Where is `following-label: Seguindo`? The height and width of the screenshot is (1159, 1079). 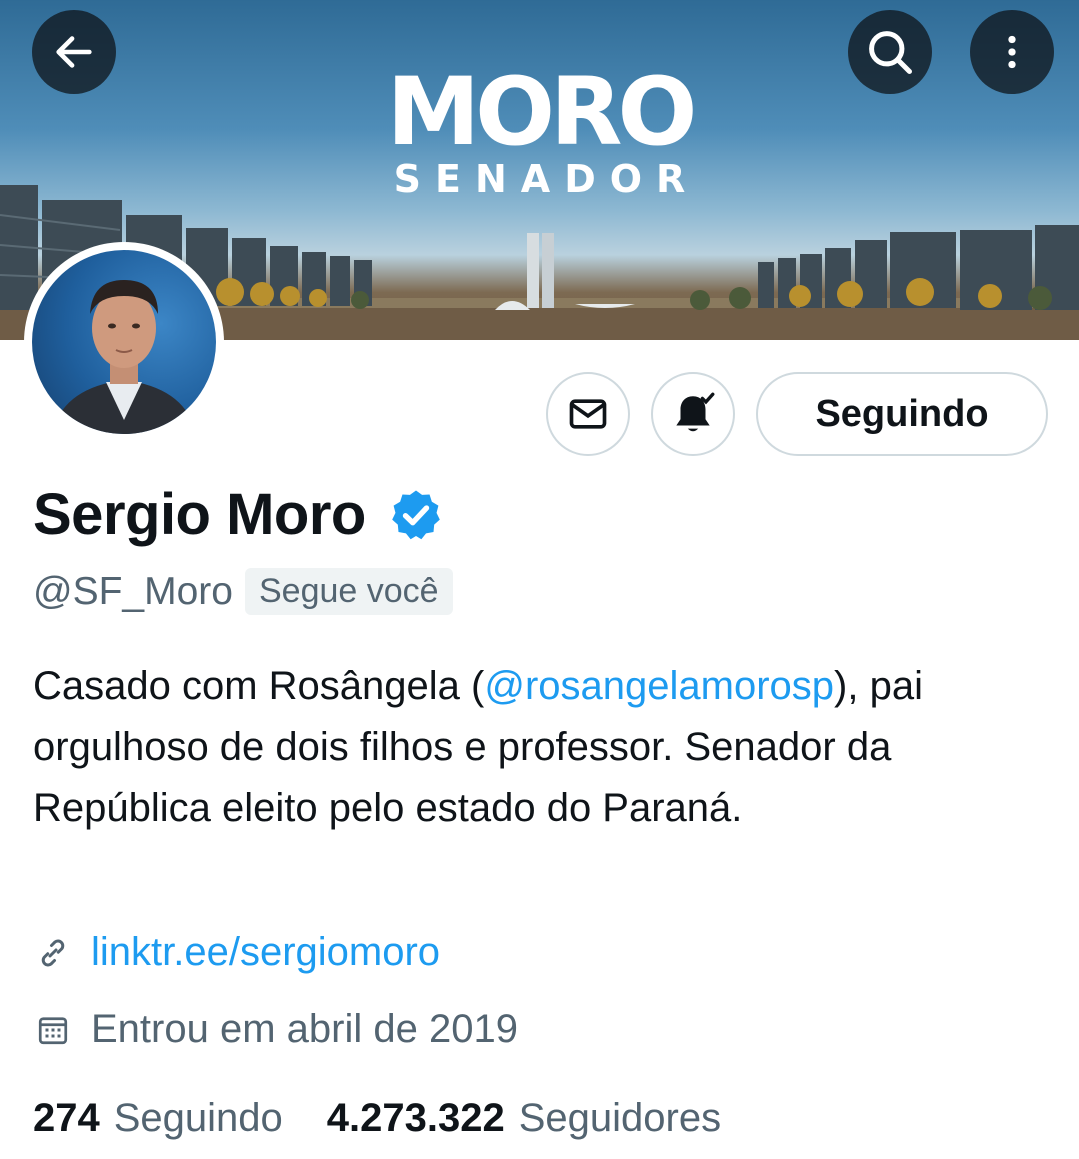
following-label: Seguindo is located at coordinates (198, 1118).